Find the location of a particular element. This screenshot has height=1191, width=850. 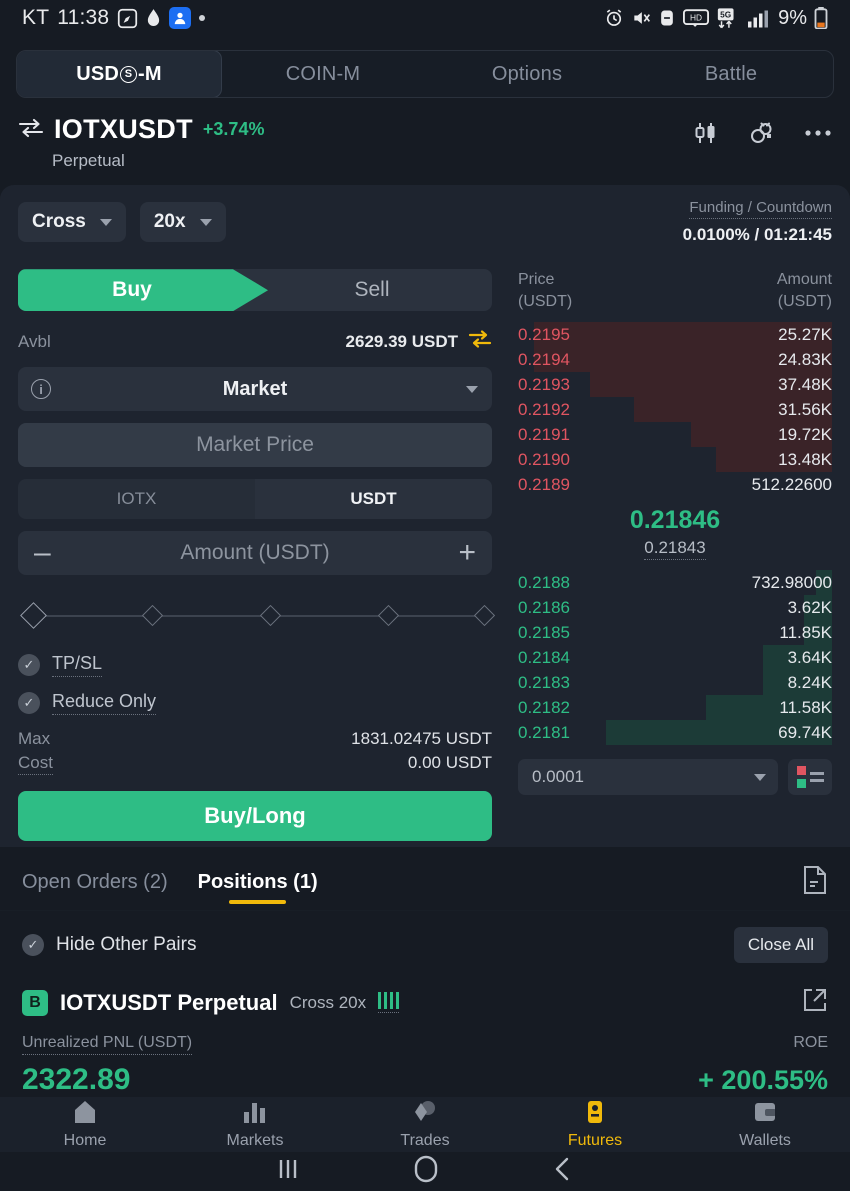

order-book-ask-row: 0.2195 25.27K is located at coordinates (675, 335).